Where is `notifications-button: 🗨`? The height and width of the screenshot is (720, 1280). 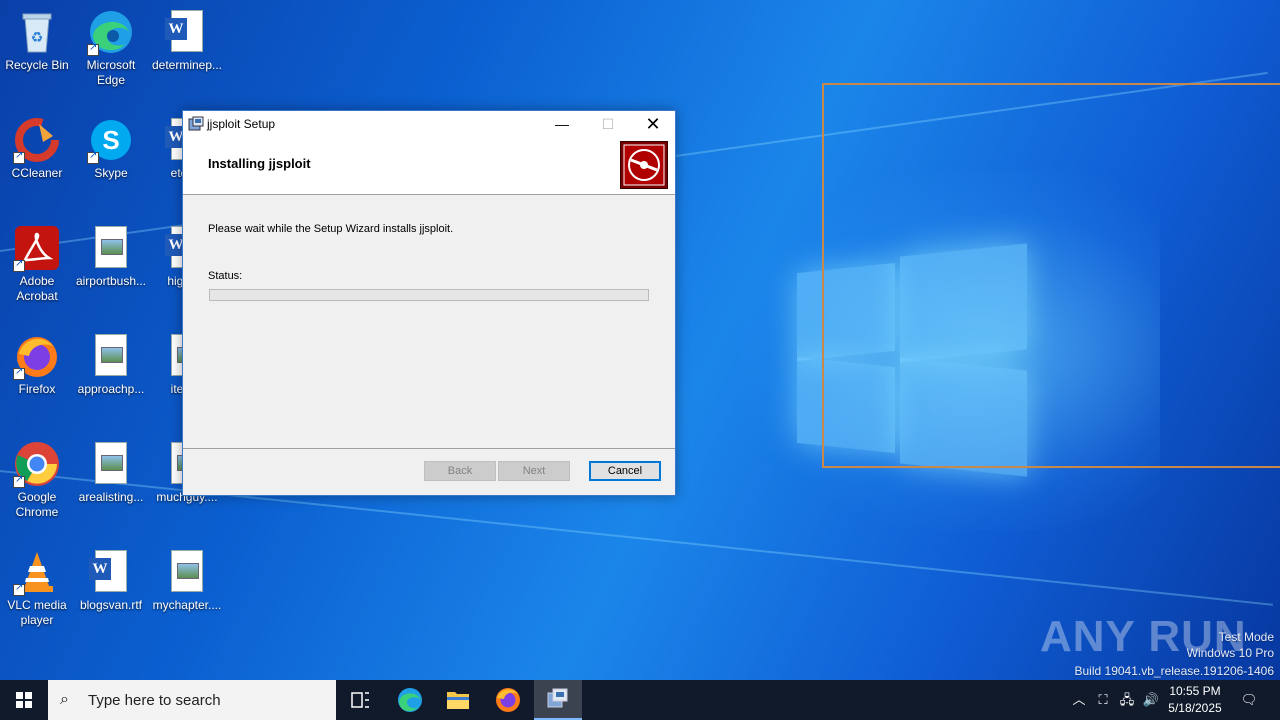 notifications-button: 🗨 is located at coordinates (1249, 700).